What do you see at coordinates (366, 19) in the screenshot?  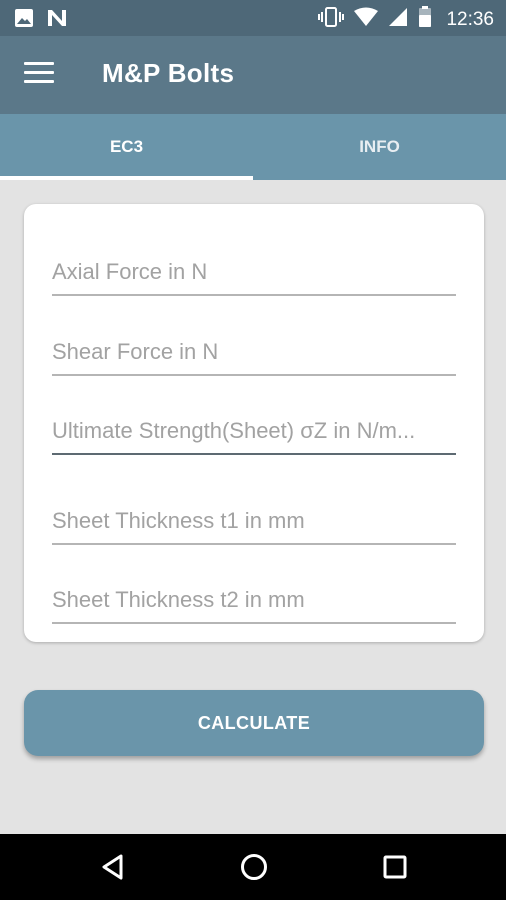 I see `wifi-icon` at bounding box center [366, 19].